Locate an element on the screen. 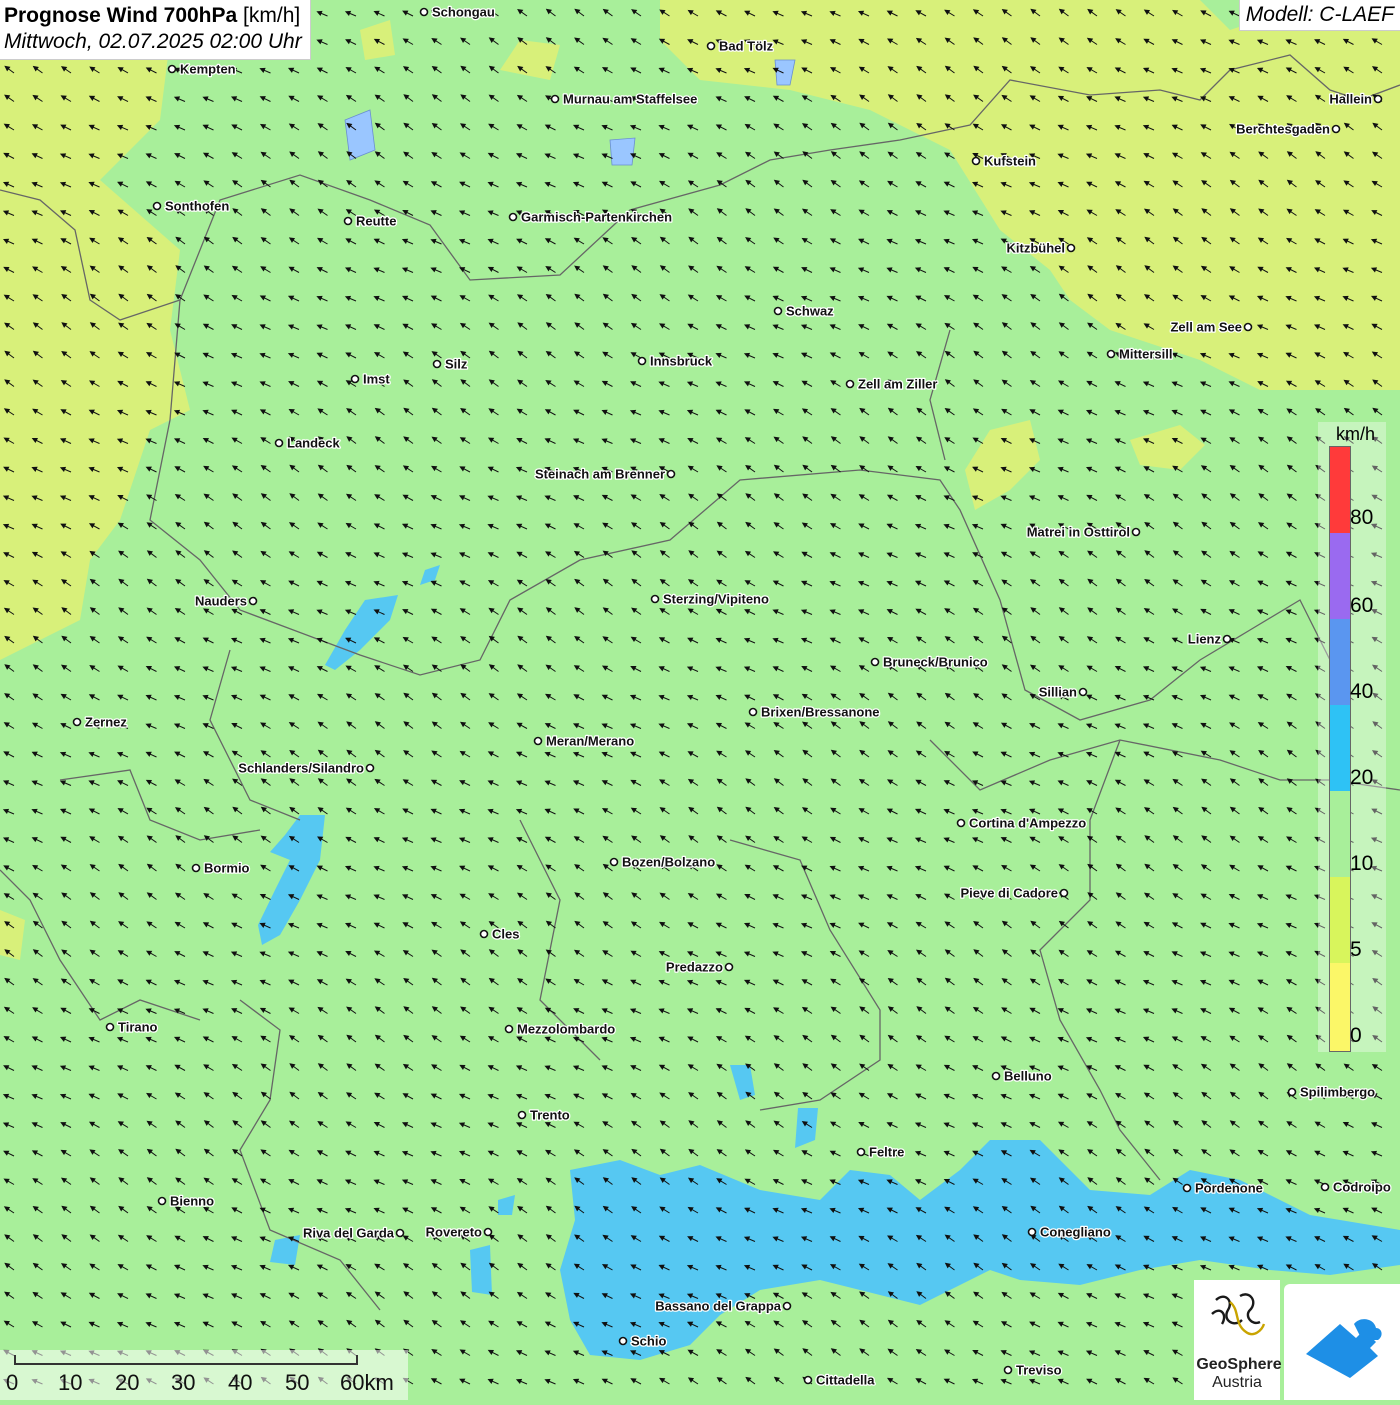  city-marker: Sonthofen is located at coordinates (191, 206).